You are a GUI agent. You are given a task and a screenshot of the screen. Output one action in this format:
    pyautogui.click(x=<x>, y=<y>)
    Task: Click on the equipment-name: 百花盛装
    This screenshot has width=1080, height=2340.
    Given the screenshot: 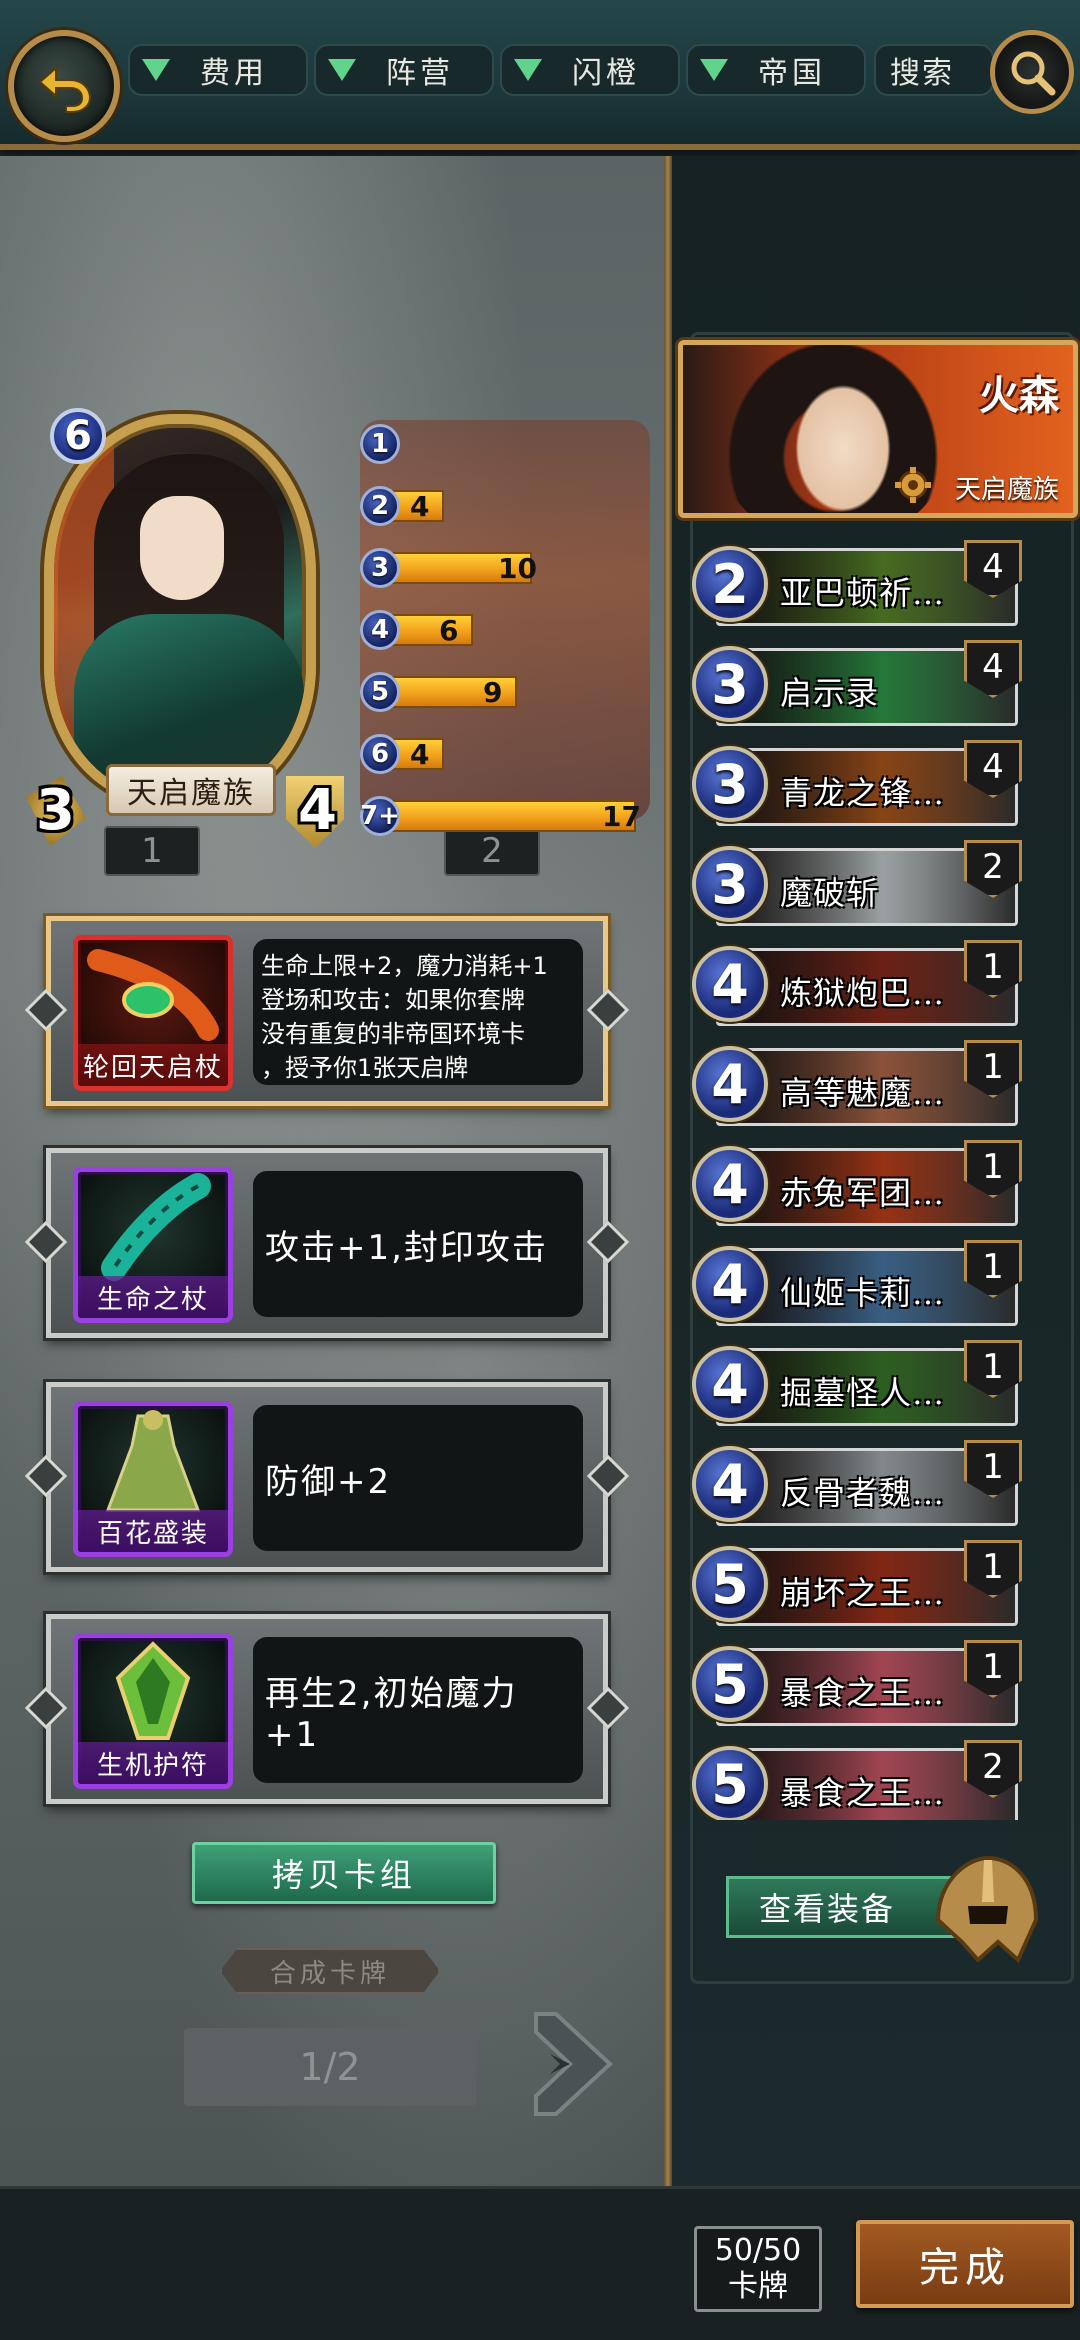 What is the action you would take?
    pyautogui.click(x=153, y=1531)
    